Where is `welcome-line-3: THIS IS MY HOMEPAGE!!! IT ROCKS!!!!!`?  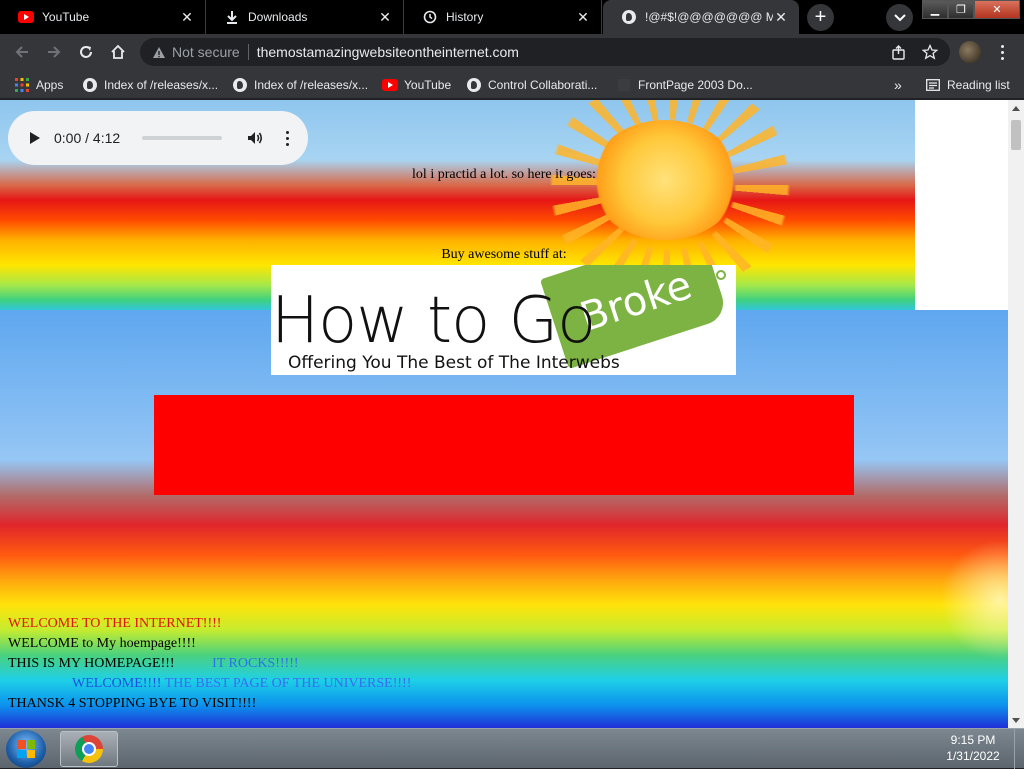 welcome-line-3: THIS IS MY HOMEPAGE!!! IT ROCKS!!!!! is located at coordinates (209, 664).